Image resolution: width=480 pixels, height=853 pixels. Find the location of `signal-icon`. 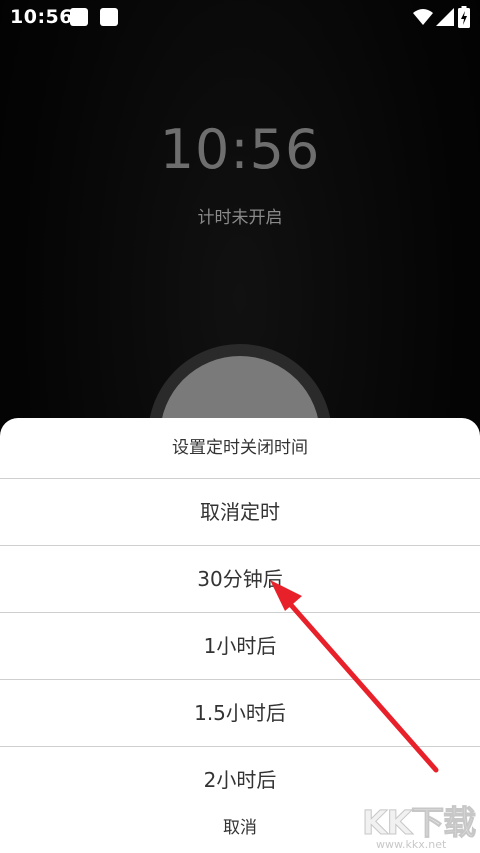

signal-icon is located at coordinates (445, 17).